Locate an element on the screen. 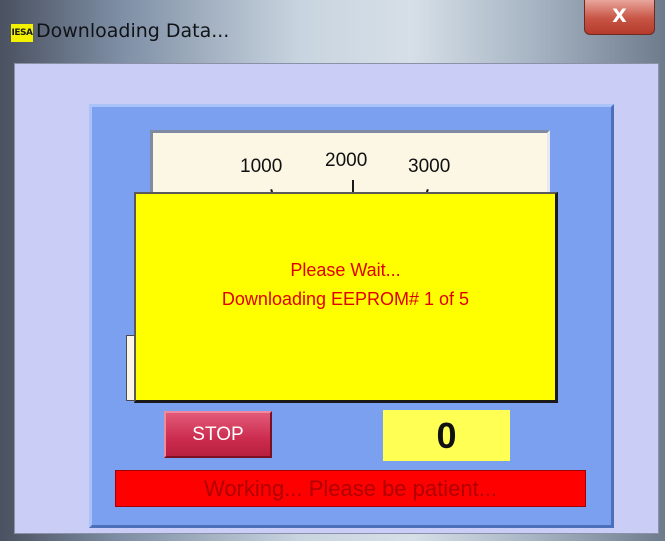 The width and height of the screenshot is (665, 541). close-button: X is located at coordinates (619, 17).